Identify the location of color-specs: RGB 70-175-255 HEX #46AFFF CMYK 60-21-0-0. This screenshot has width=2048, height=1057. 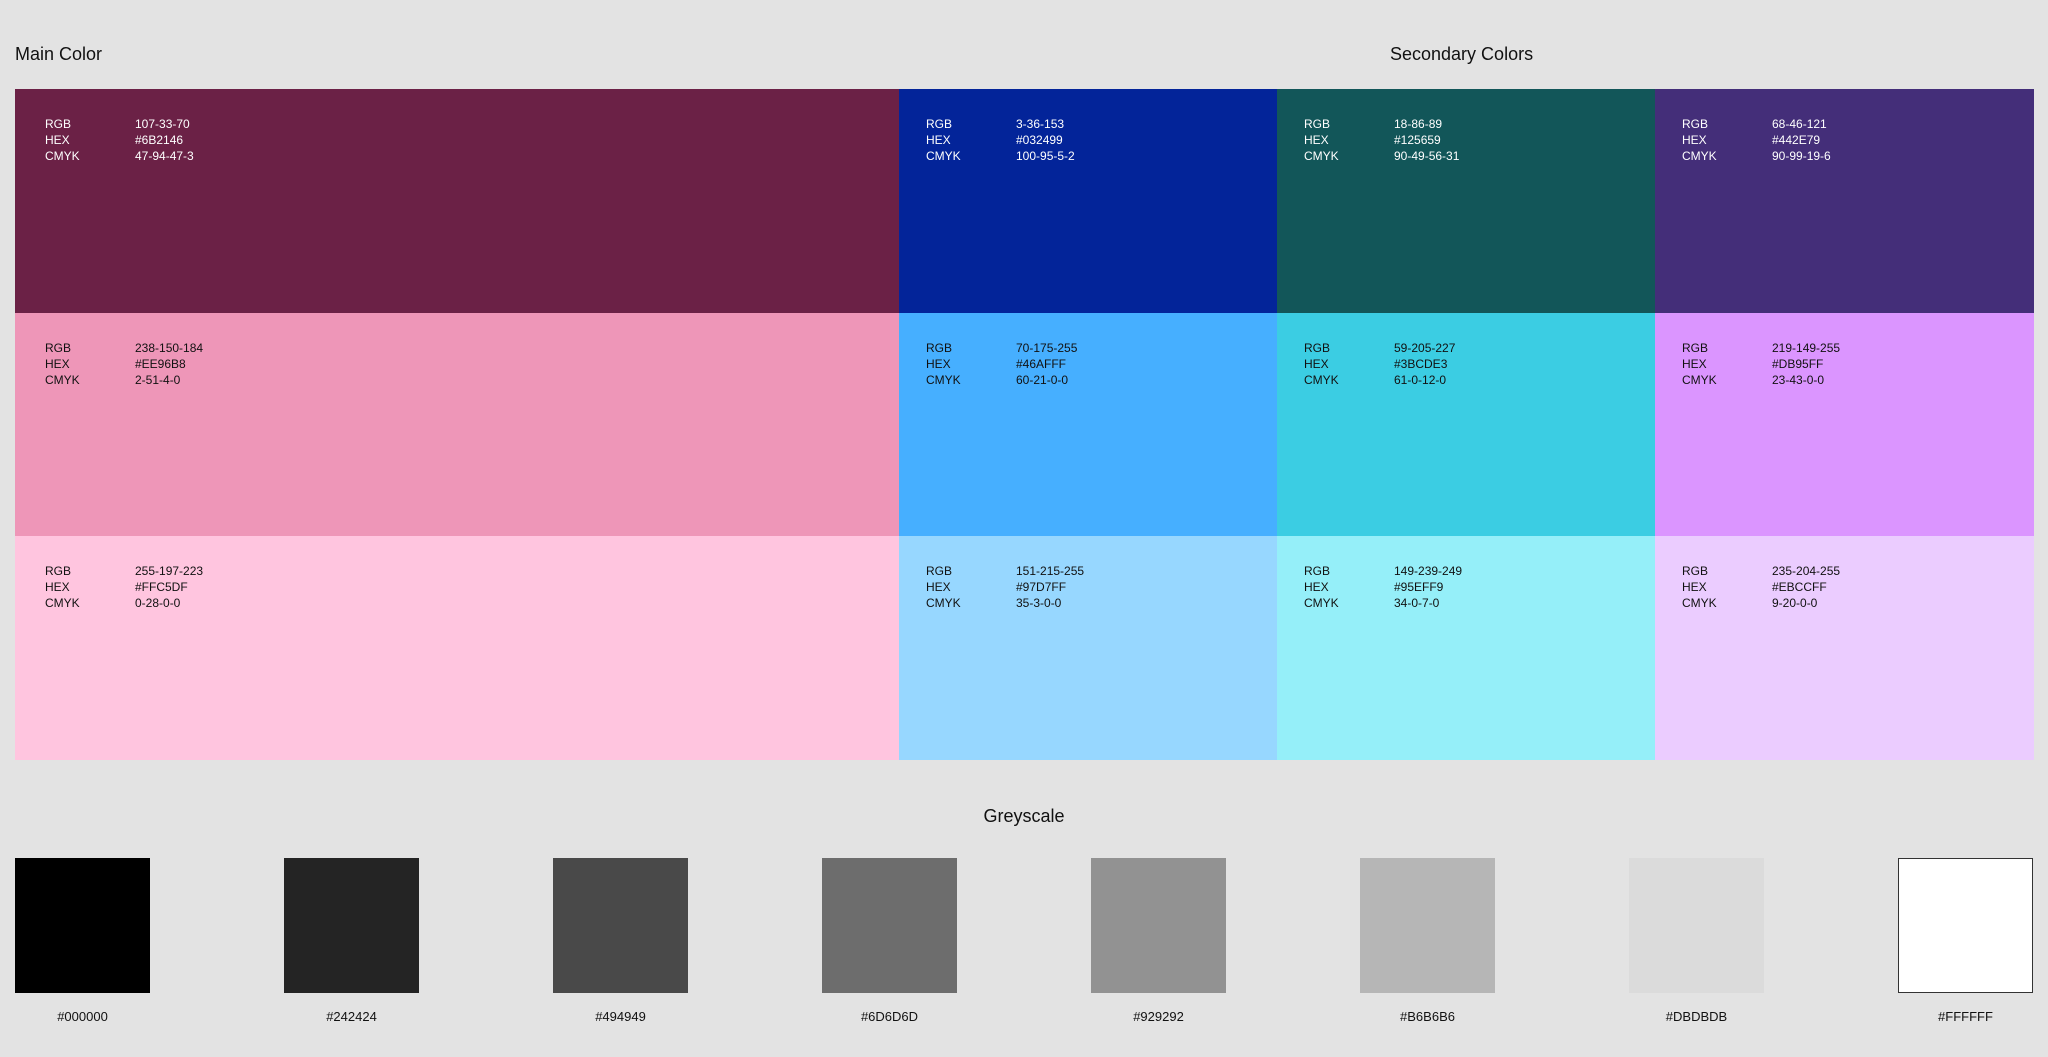
(1001, 364).